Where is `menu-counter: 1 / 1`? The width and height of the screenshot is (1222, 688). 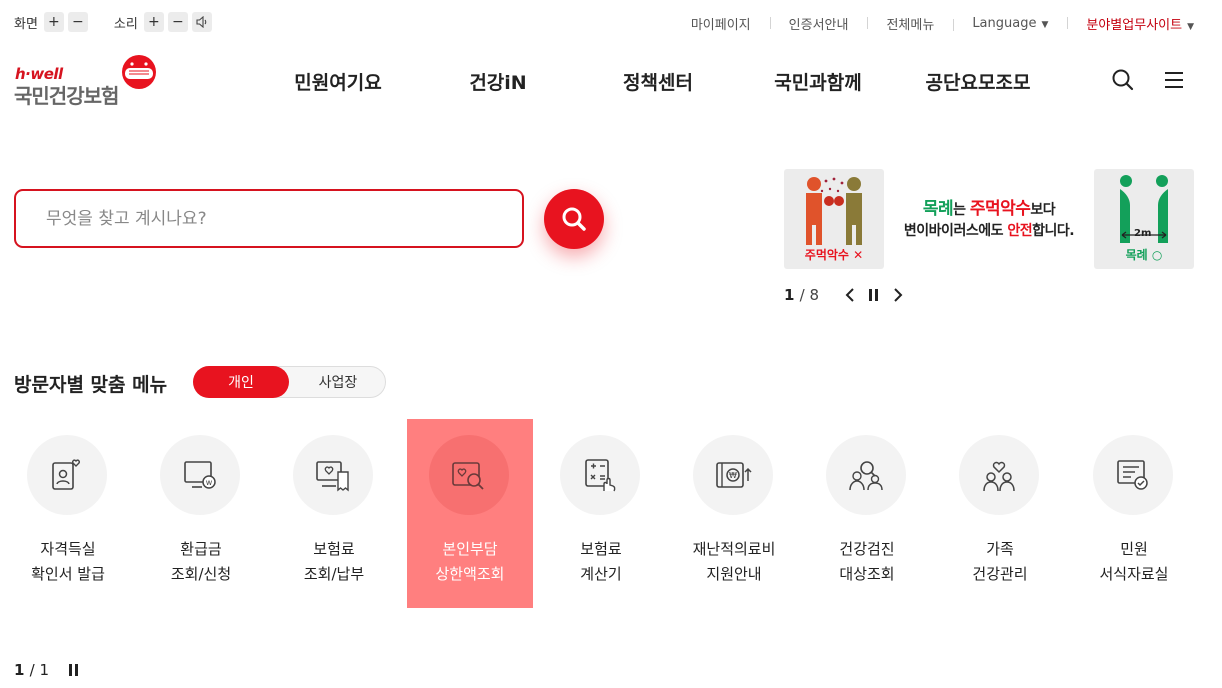
menu-counter: 1 / 1 is located at coordinates (38, 670).